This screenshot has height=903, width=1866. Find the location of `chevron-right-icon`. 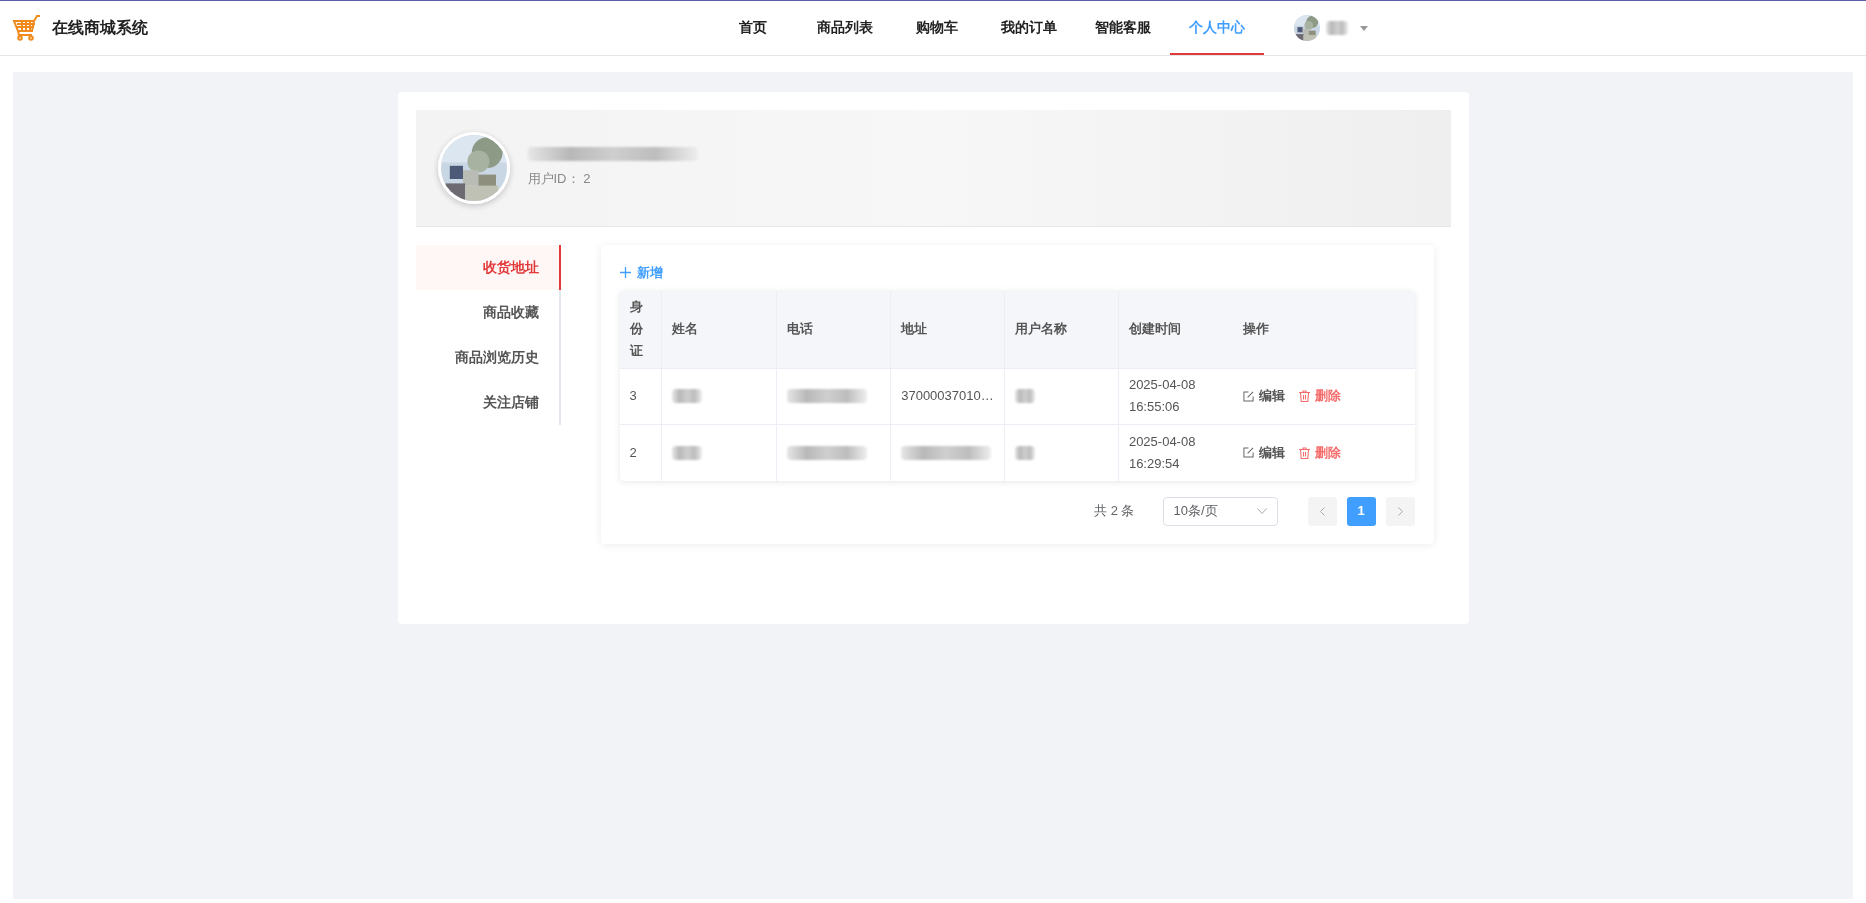

chevron-right-icon is located at coordinates (1400, 511).